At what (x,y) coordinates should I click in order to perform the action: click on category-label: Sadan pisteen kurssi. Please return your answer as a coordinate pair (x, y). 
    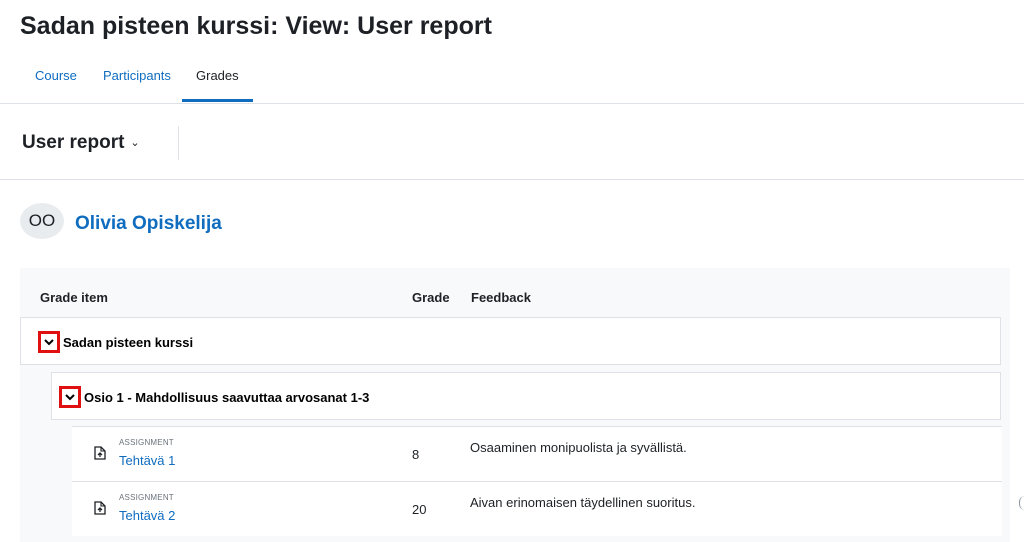
    Looking at the image, I should click on (128, 342).